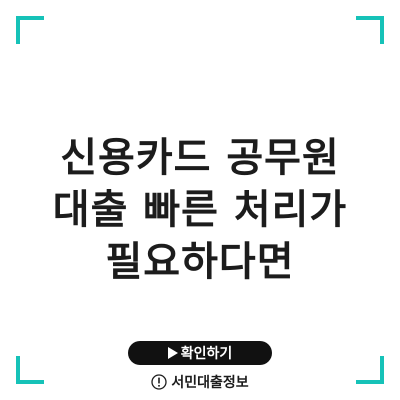 The image size is (400, 400). I want to click on source-label: 서민대출정보, so click(210, 383).